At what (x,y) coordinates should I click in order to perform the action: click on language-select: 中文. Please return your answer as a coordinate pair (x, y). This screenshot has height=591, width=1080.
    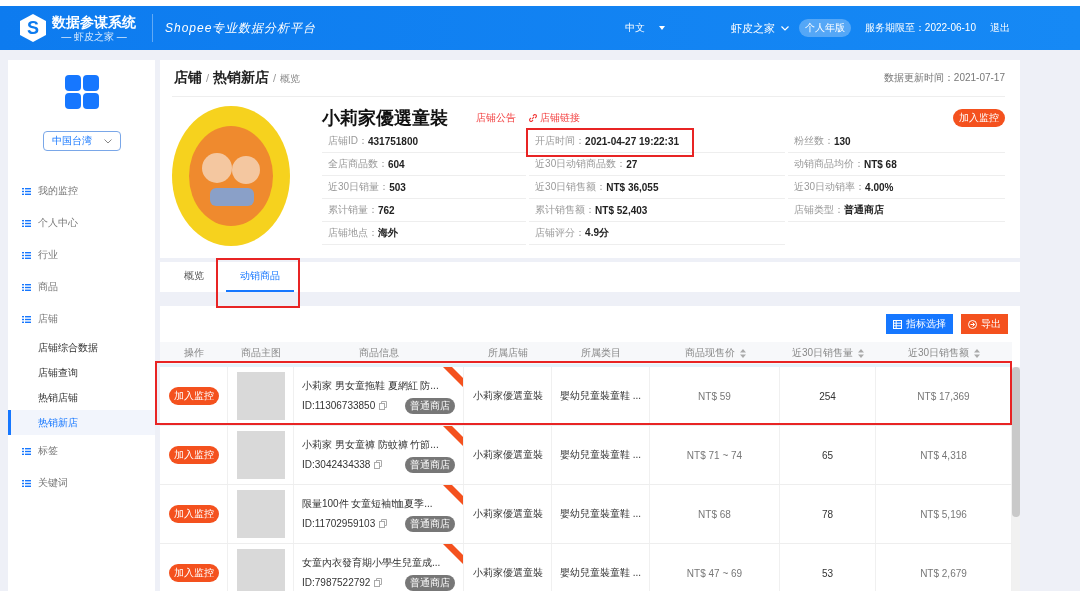
    Looking at the image, I should click on (644, 28).